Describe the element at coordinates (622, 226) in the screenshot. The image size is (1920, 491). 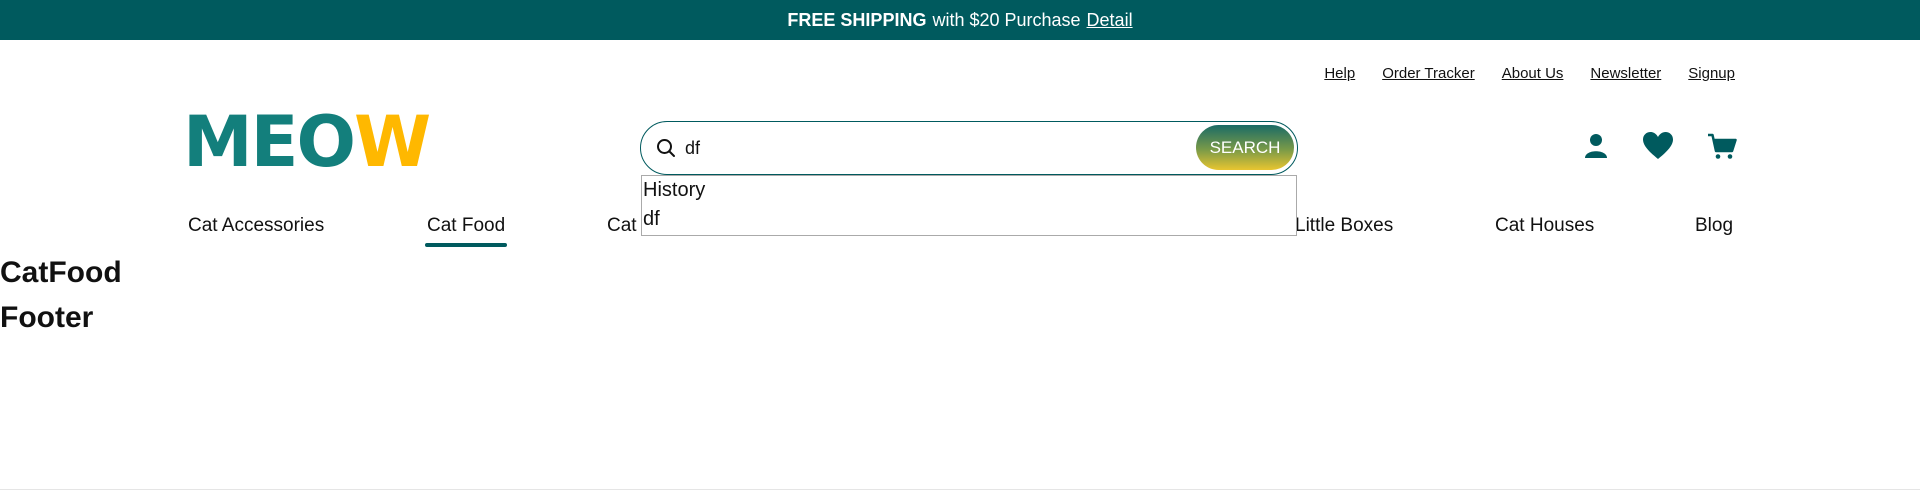
I see `nav-item-cat: Cat` at that location.